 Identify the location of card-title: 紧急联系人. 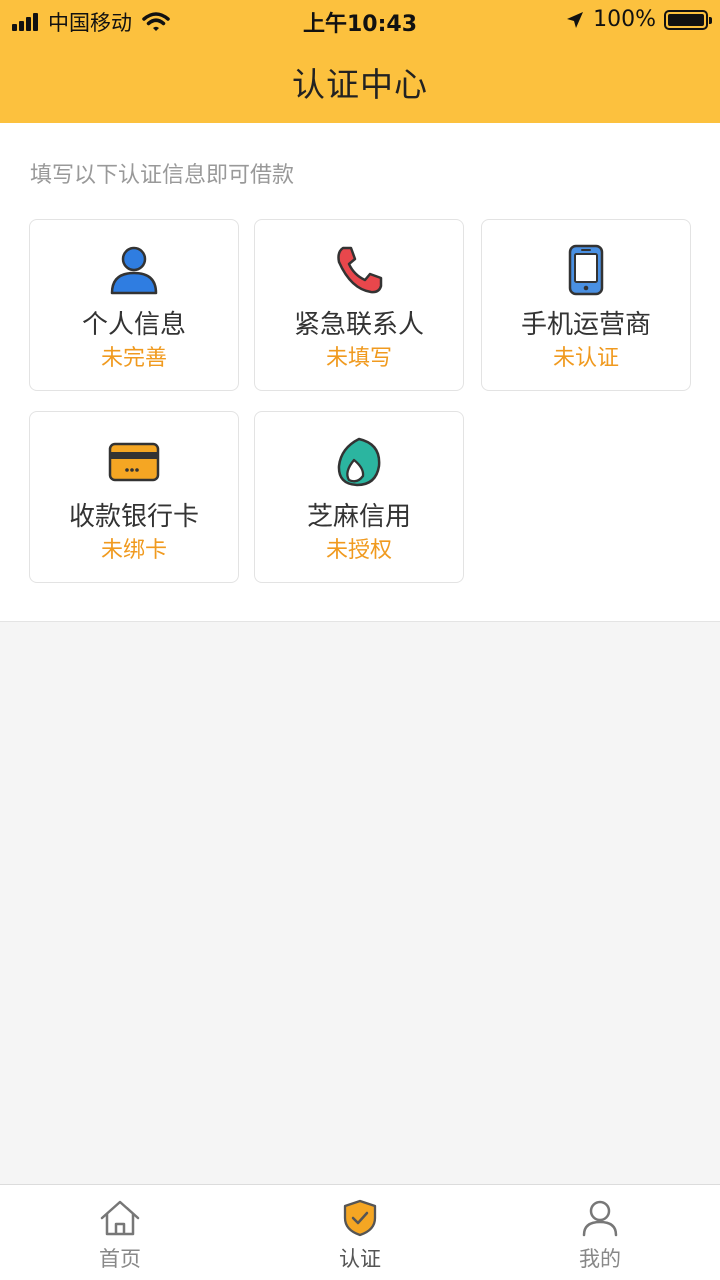
(358, 325).